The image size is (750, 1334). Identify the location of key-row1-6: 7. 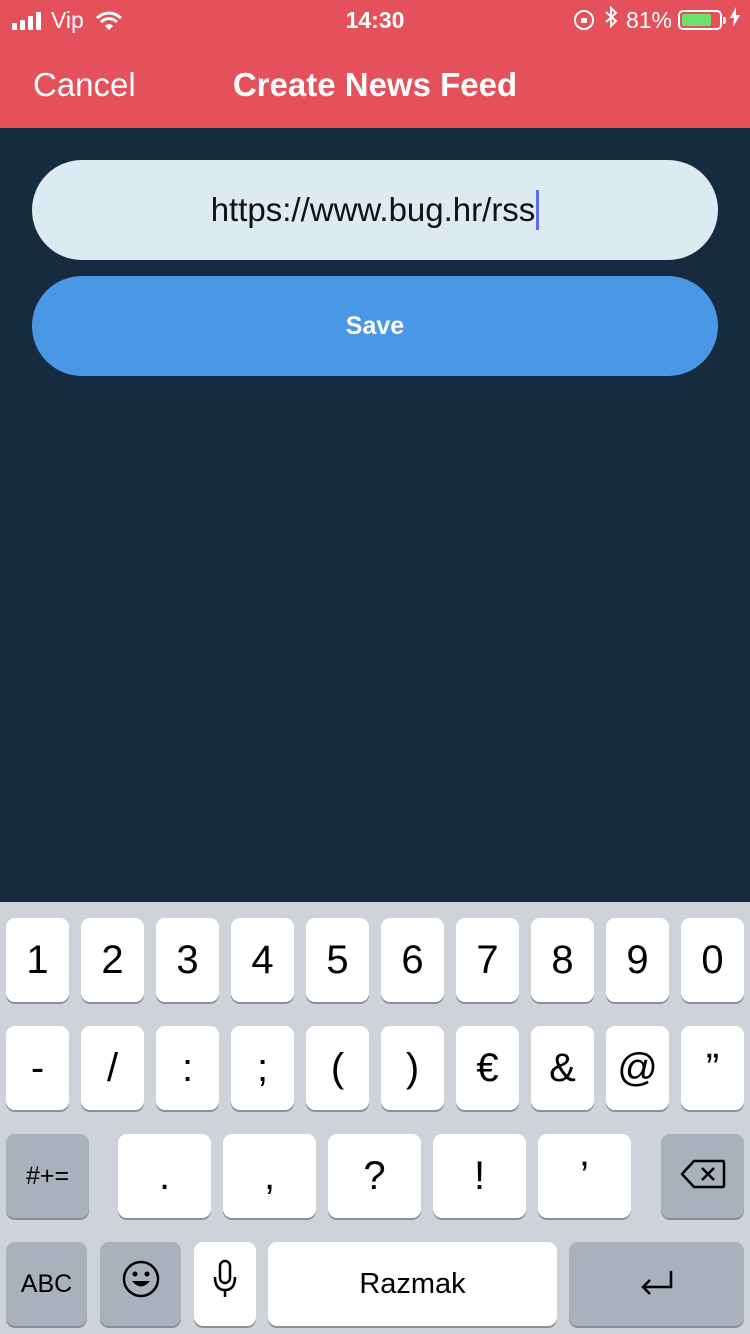
(487, 960).